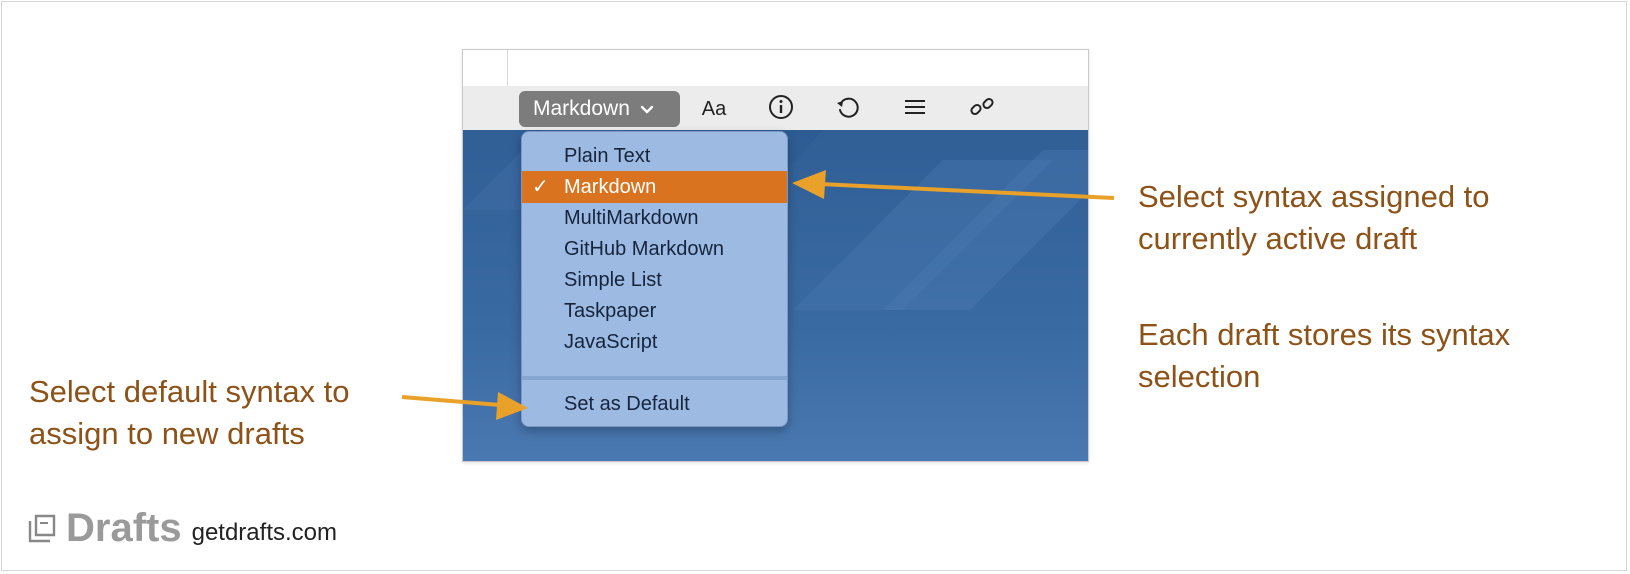  I want to click on drafts-logo-icon, so click(42, 530).